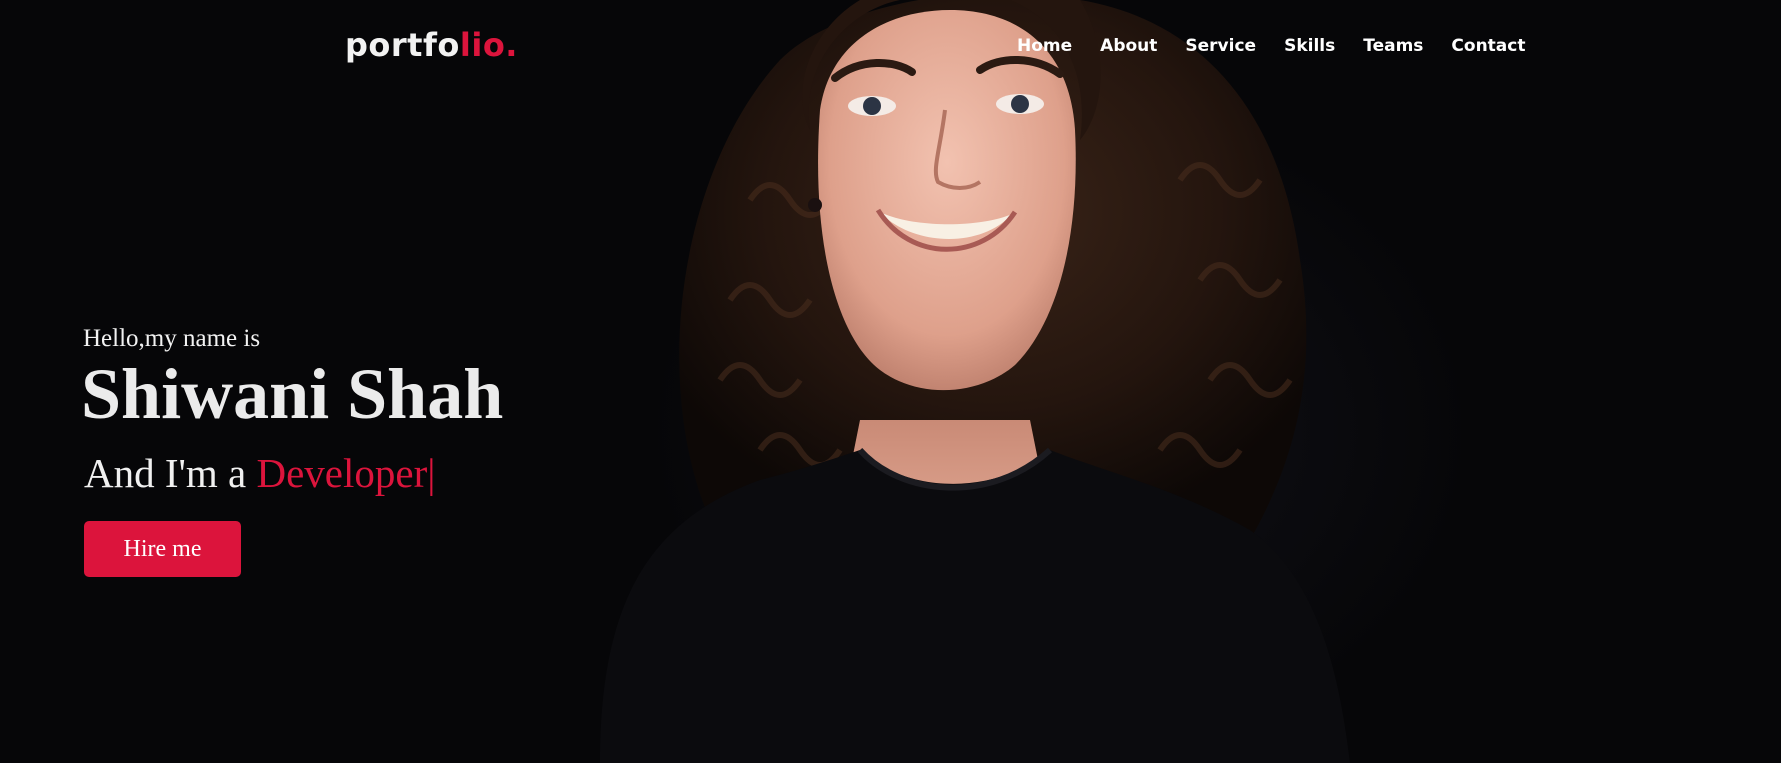 The width and height of the screenshot is (1781, 763). Describe the element at coordinates (1309, 46) in the screenshot. I see `nav-link-skills: Skills` at that location.